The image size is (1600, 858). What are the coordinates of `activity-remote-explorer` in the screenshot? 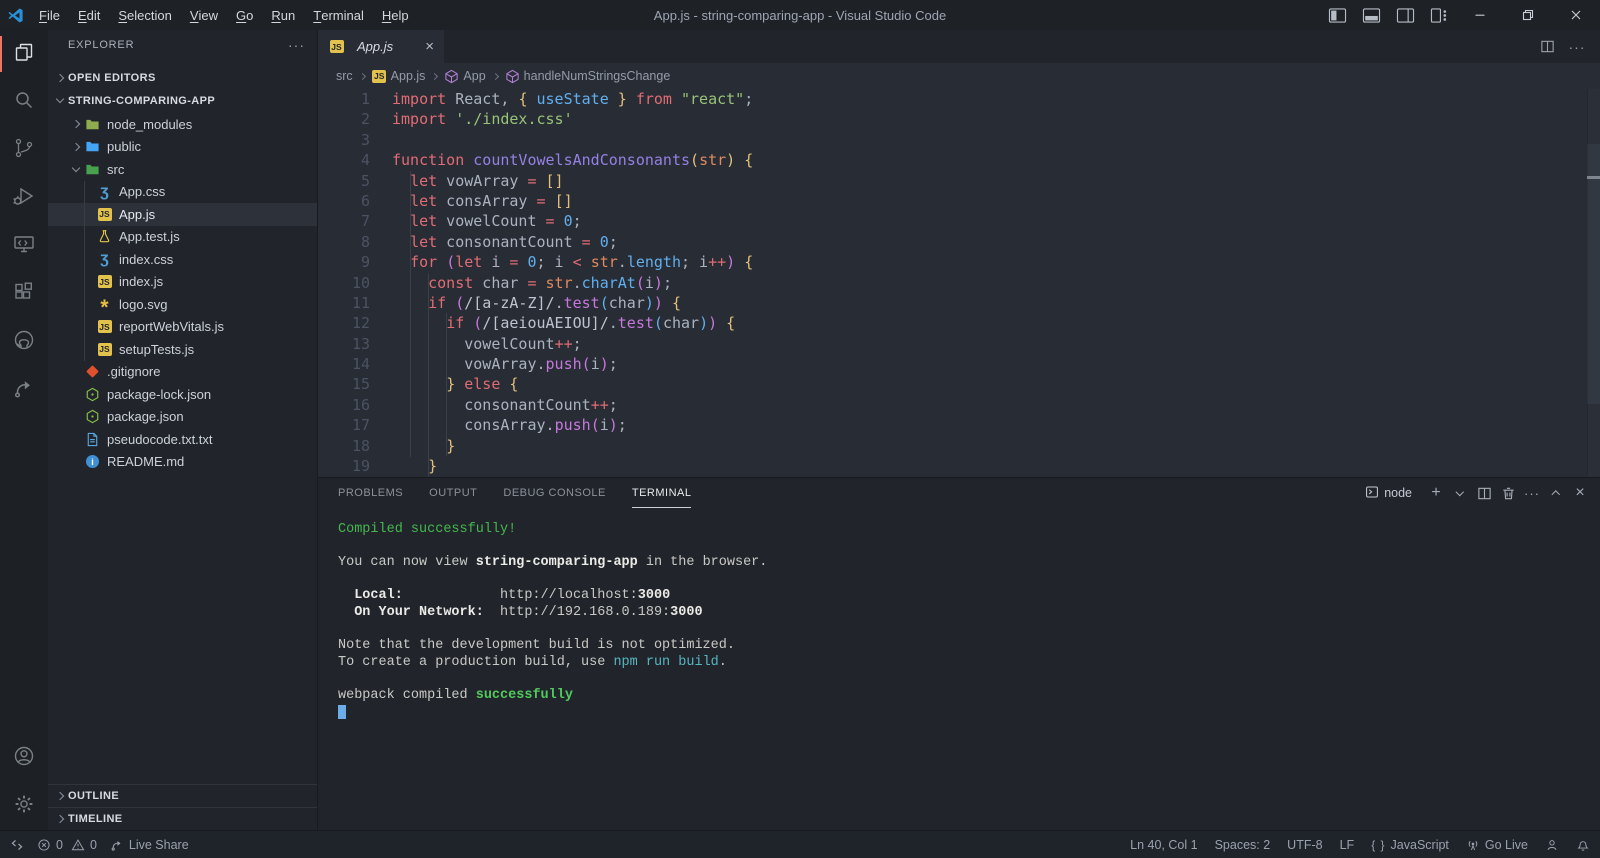 It's located at (24, 246).